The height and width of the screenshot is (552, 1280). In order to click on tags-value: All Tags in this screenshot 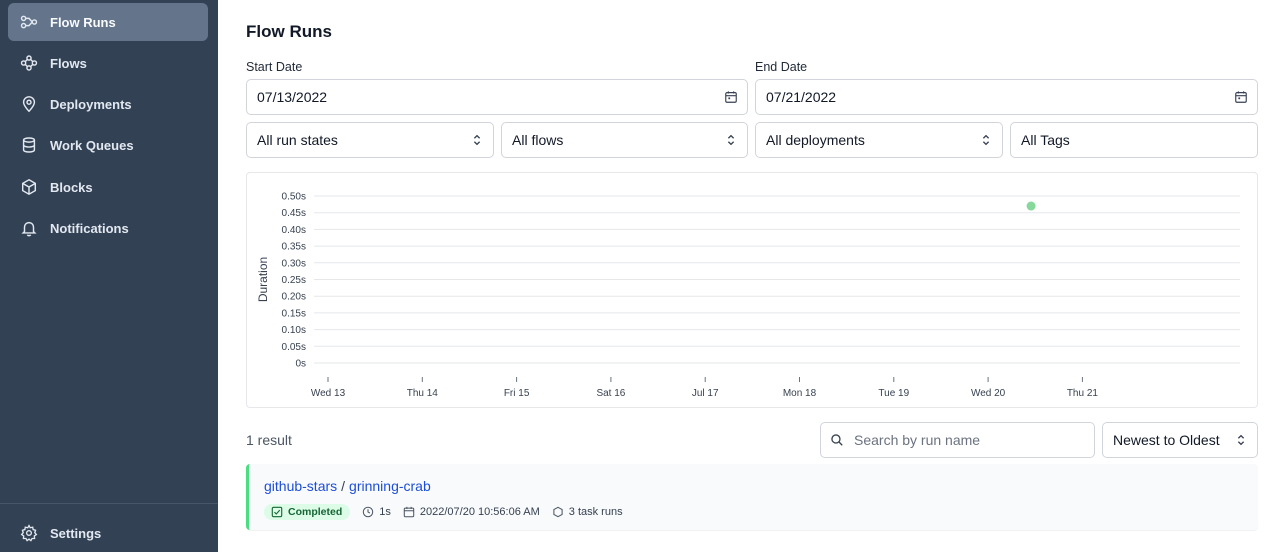, I will do `click(1045, 140)`.